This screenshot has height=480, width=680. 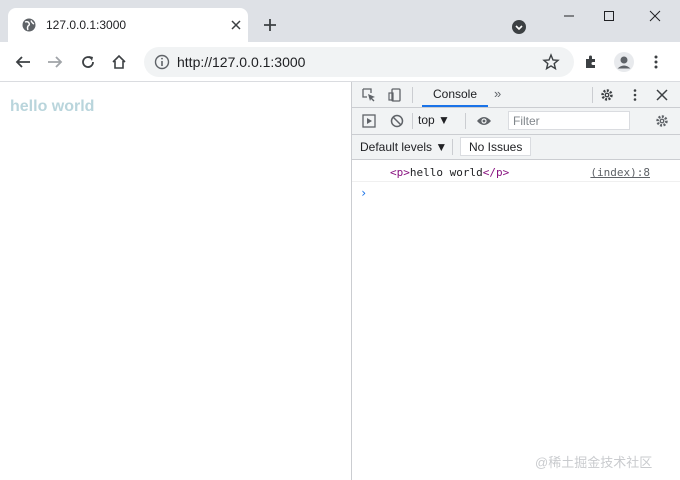 I want to click on forward-icon, so click(x=55, y=62).